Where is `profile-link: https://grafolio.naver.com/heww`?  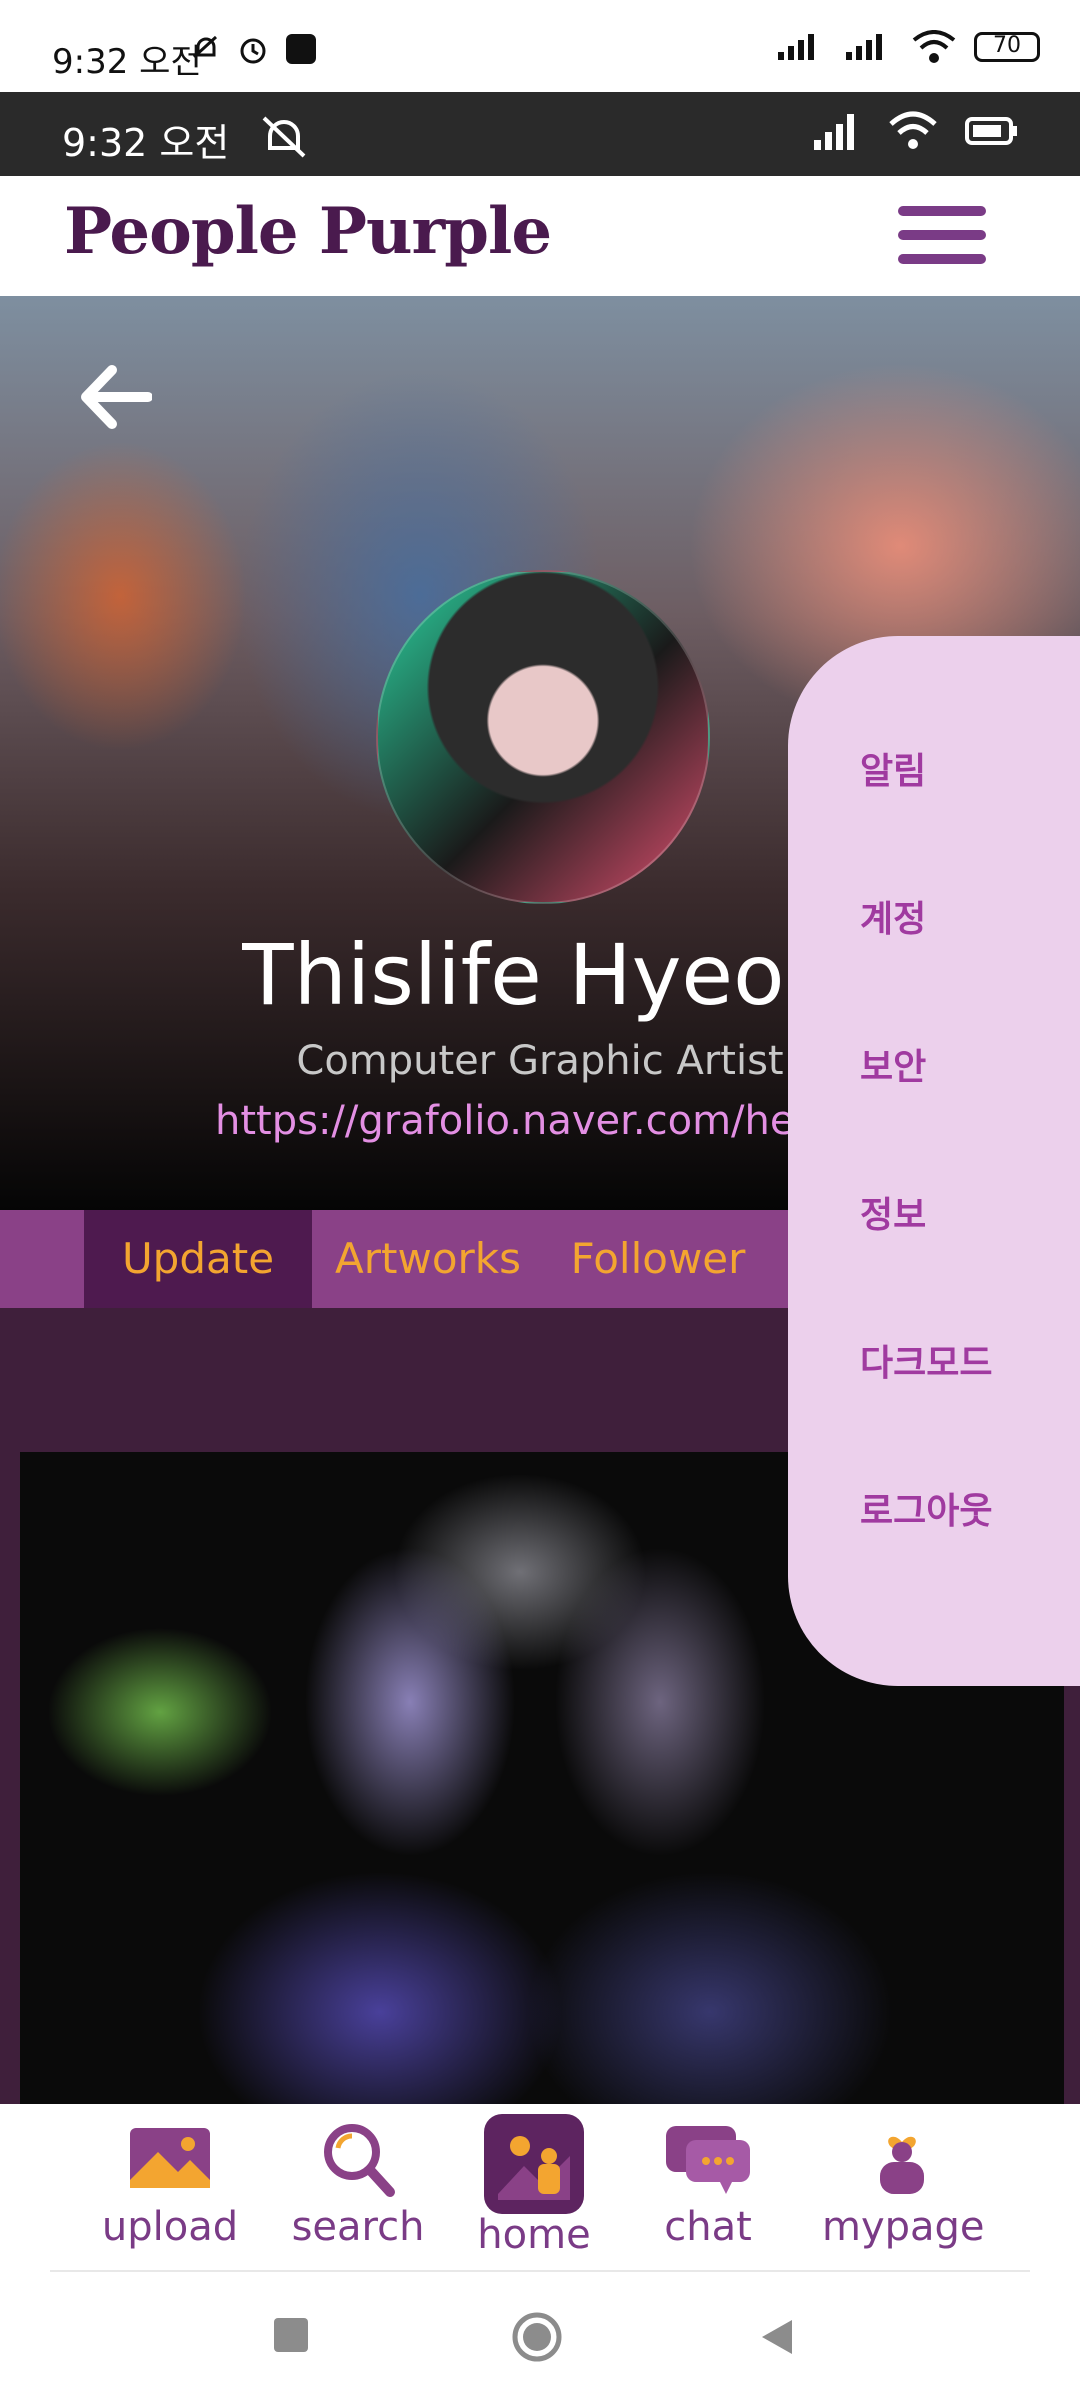 profile-link: https://grafolio.naver.com/heww is located at coordinates (537, 1121).